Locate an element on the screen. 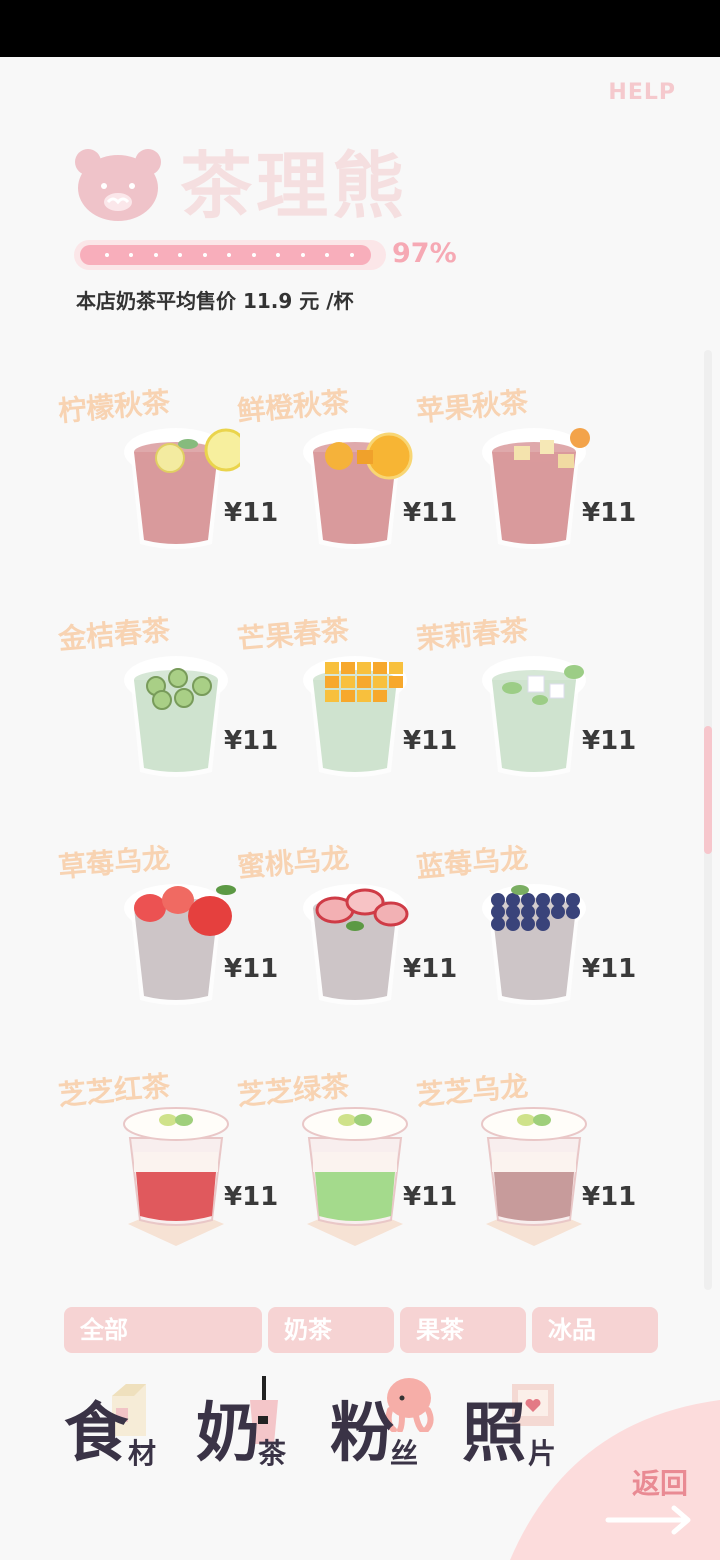  drink-card: 芒果春茶 ¥11 is located at coordinates (346, 716).